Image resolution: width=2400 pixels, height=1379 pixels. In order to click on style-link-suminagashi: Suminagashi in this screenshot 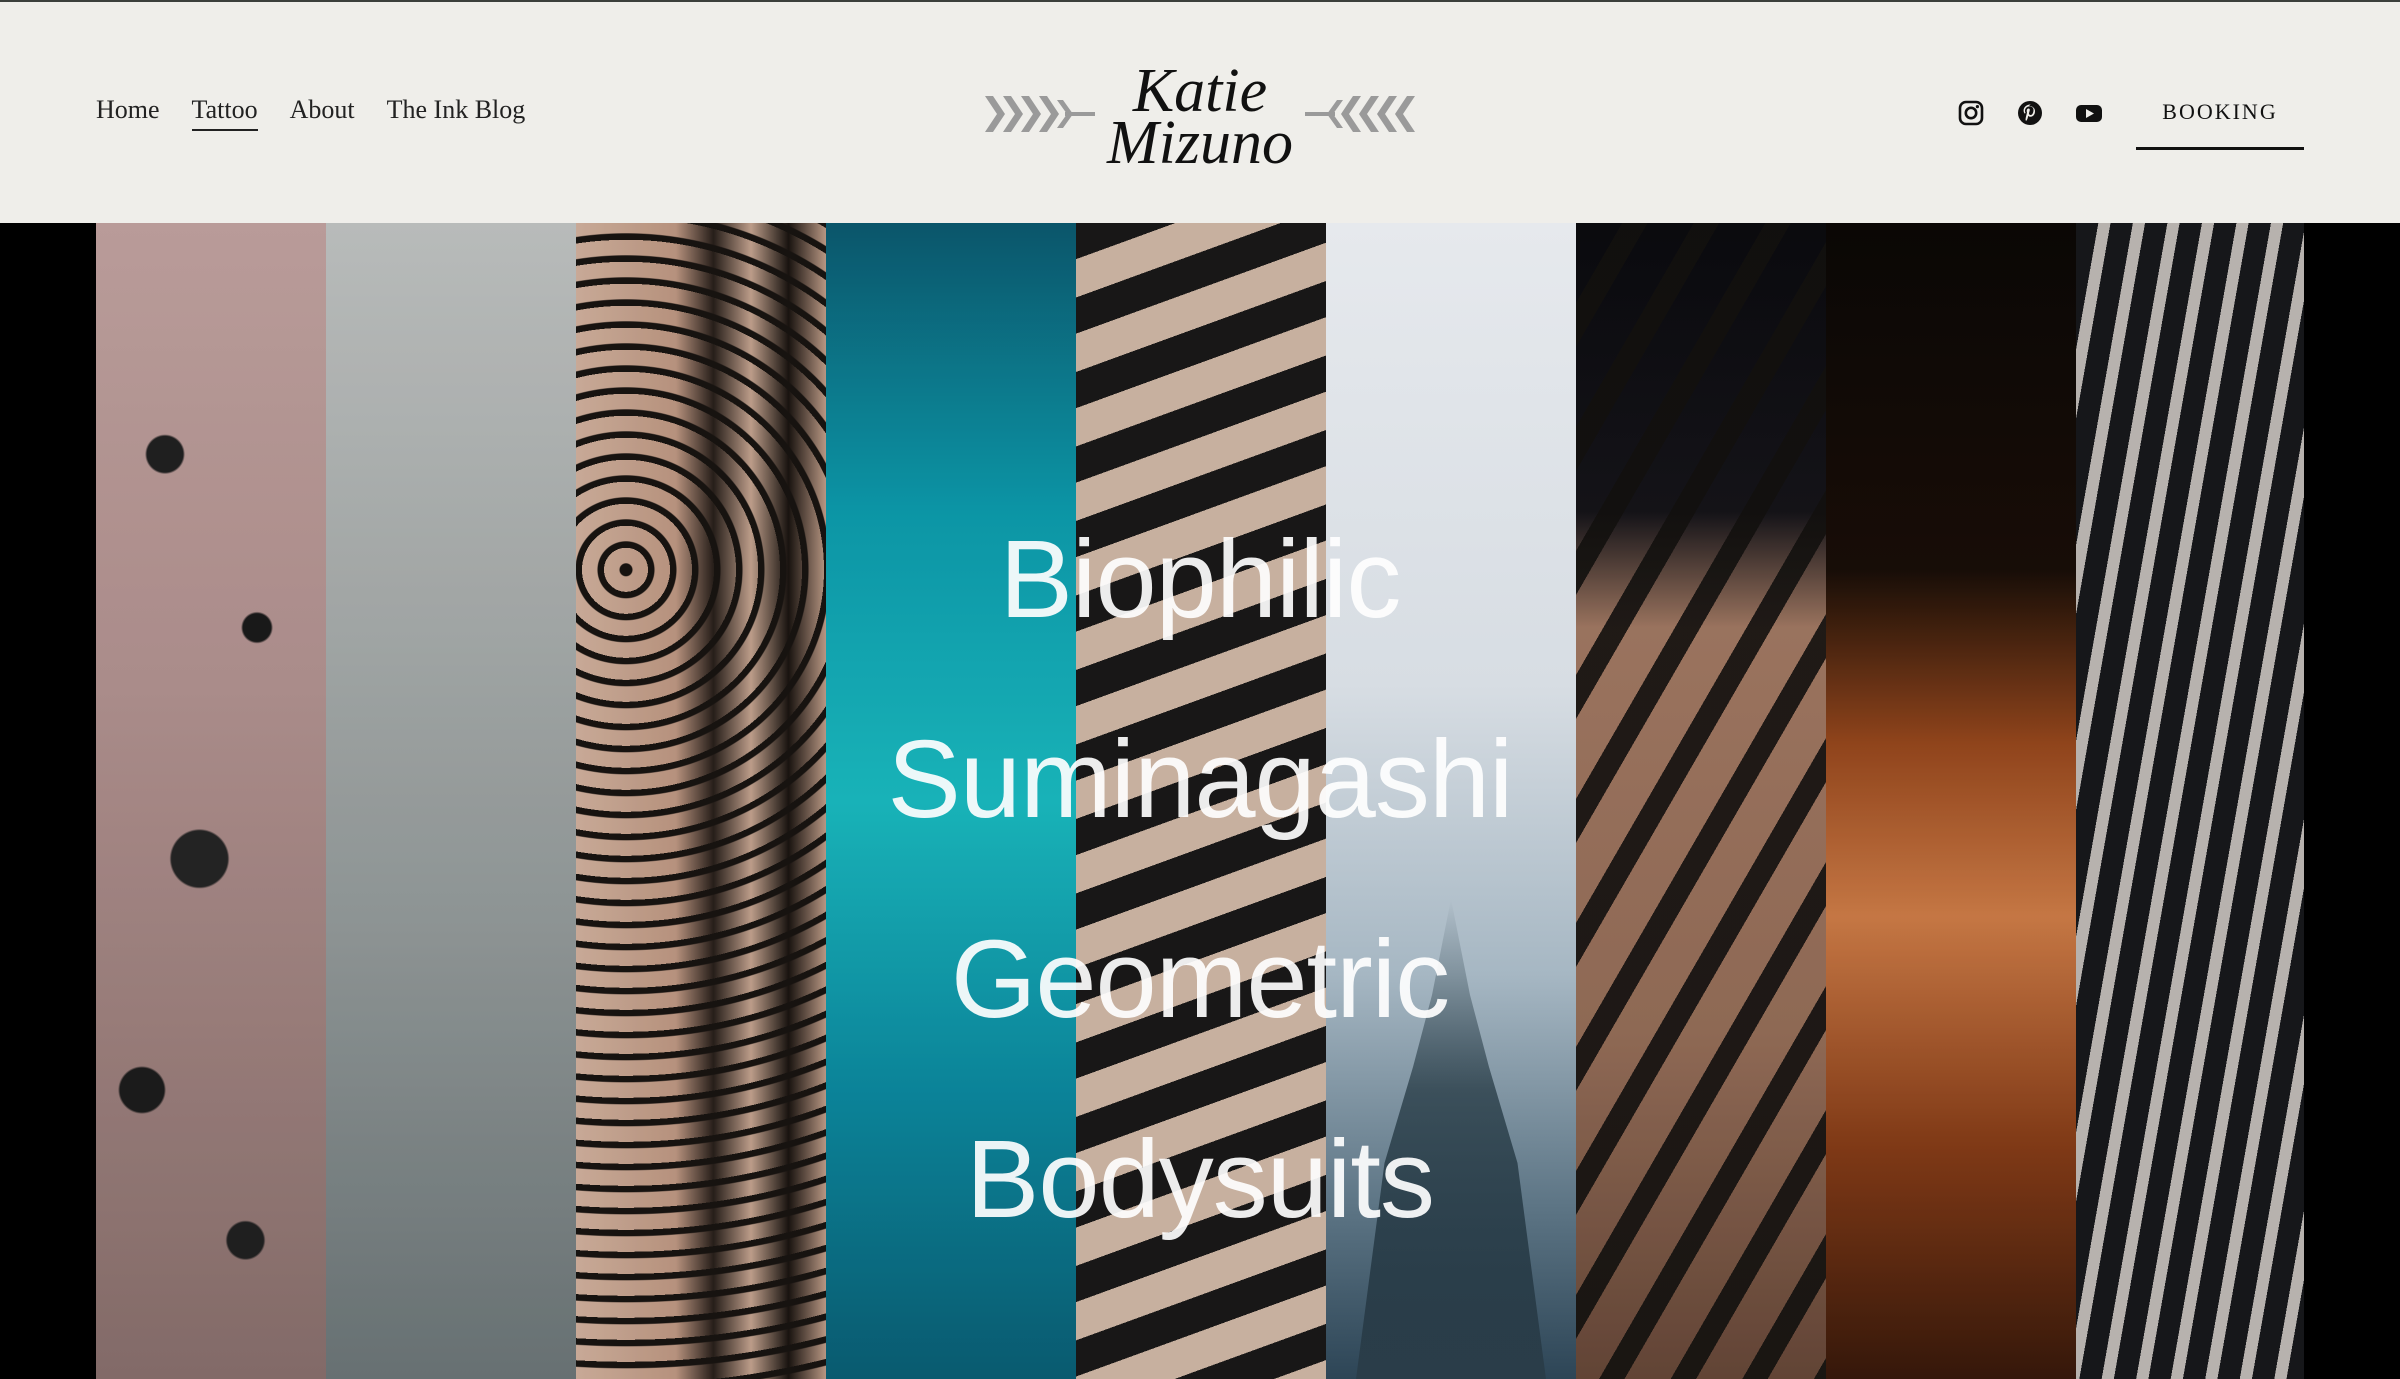, I will do `click(1200, 780)`.